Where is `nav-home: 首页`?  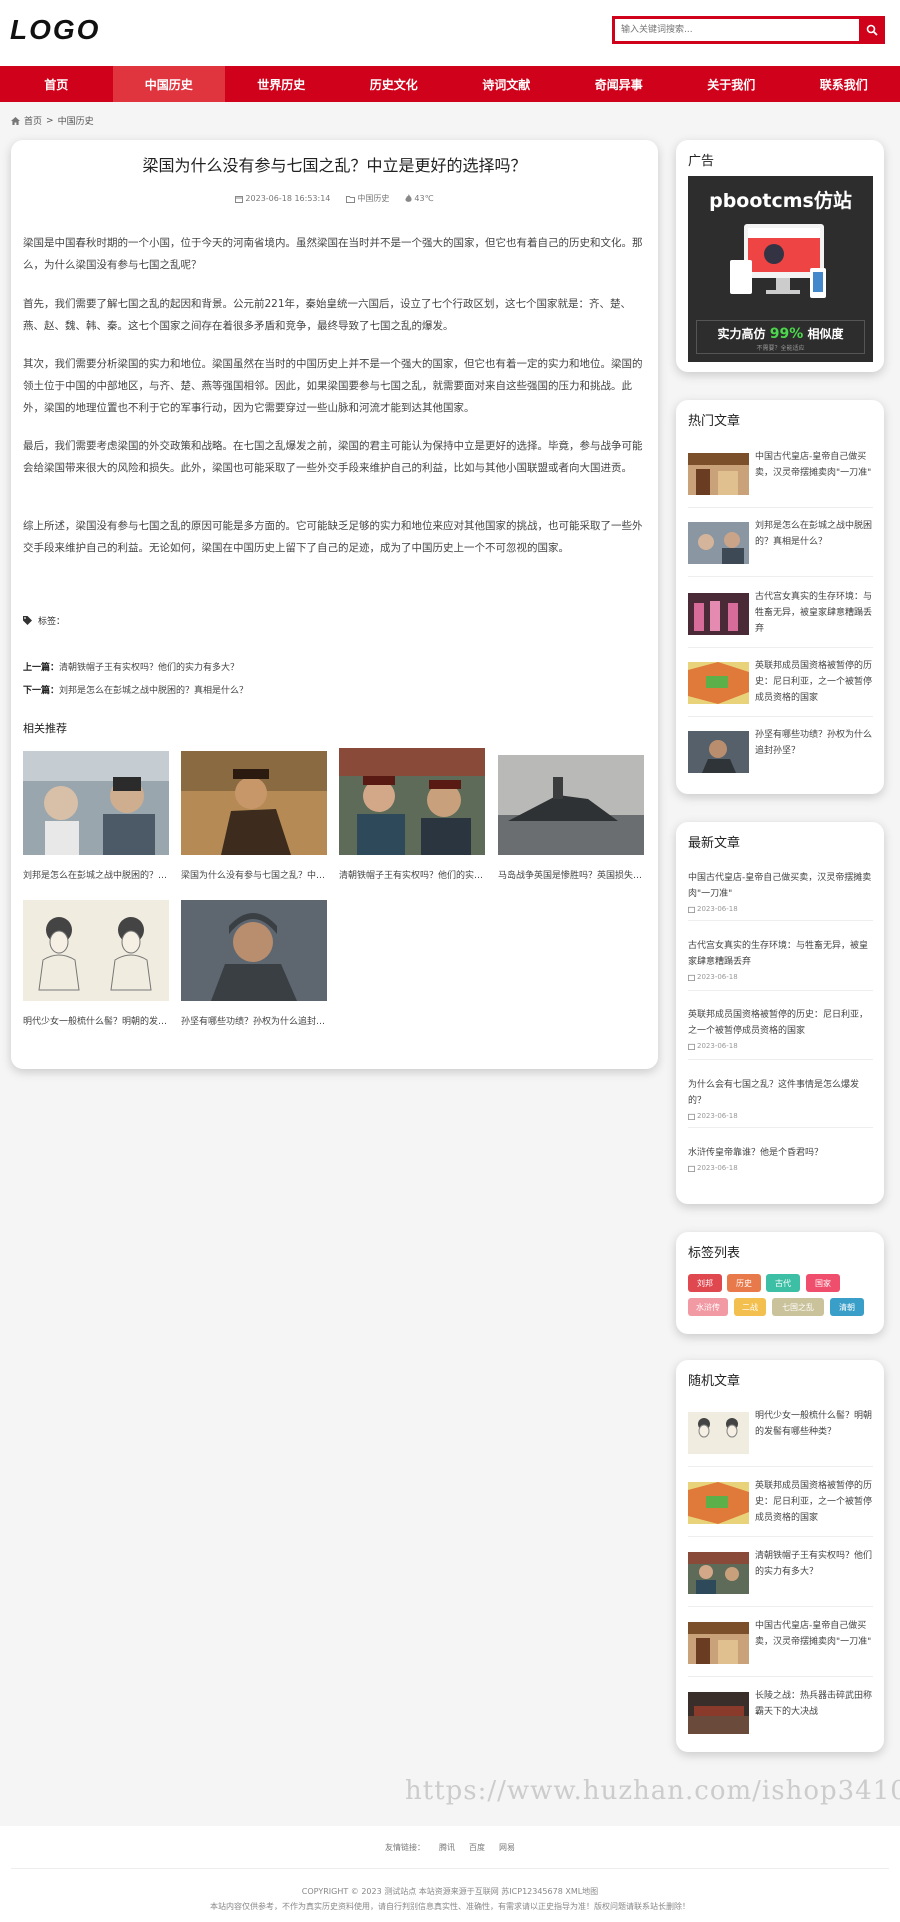
nav-home: 首页 is located at coordinates (56, 84).